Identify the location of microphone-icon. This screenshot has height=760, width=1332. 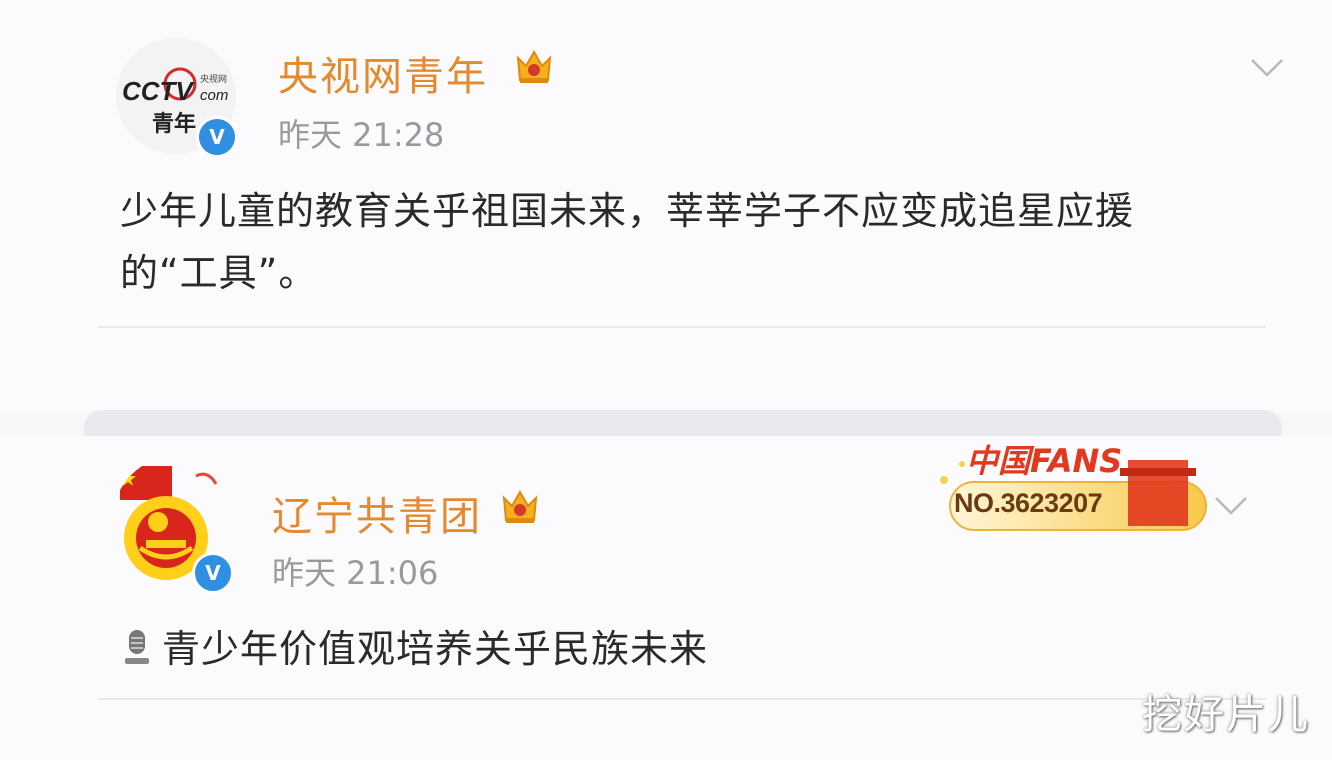
(137, 647).